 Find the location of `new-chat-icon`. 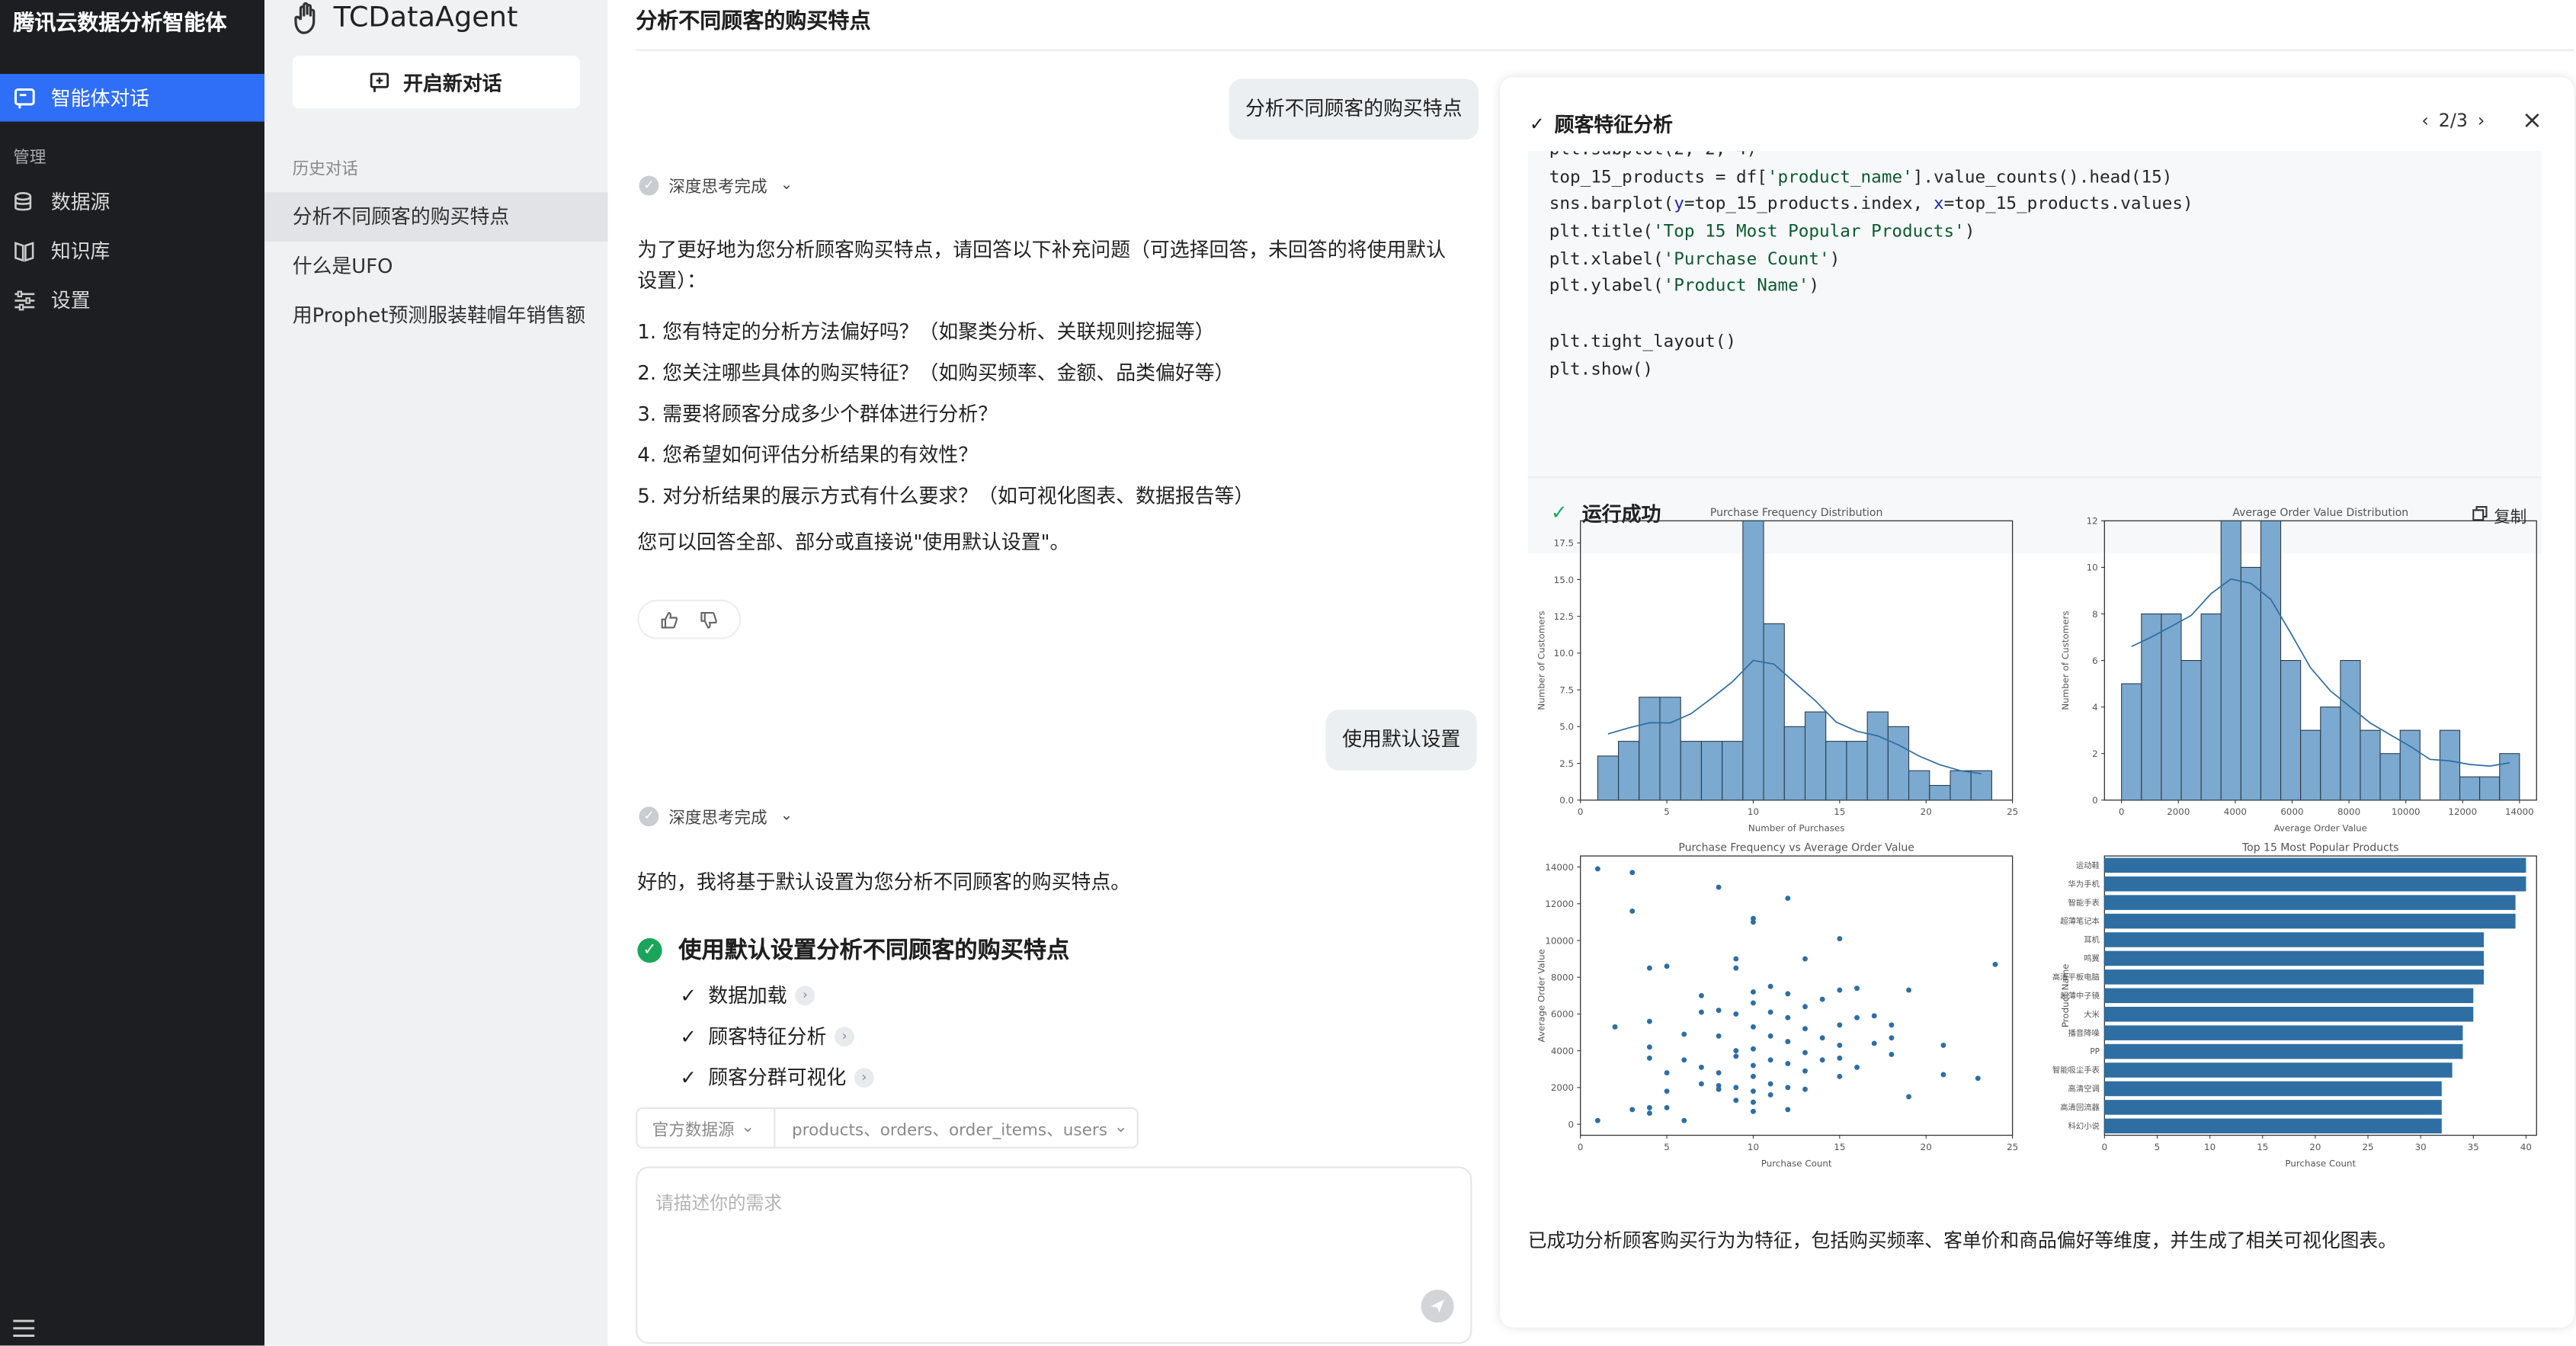

new-chat-icon is located at coordinates (380, 81).